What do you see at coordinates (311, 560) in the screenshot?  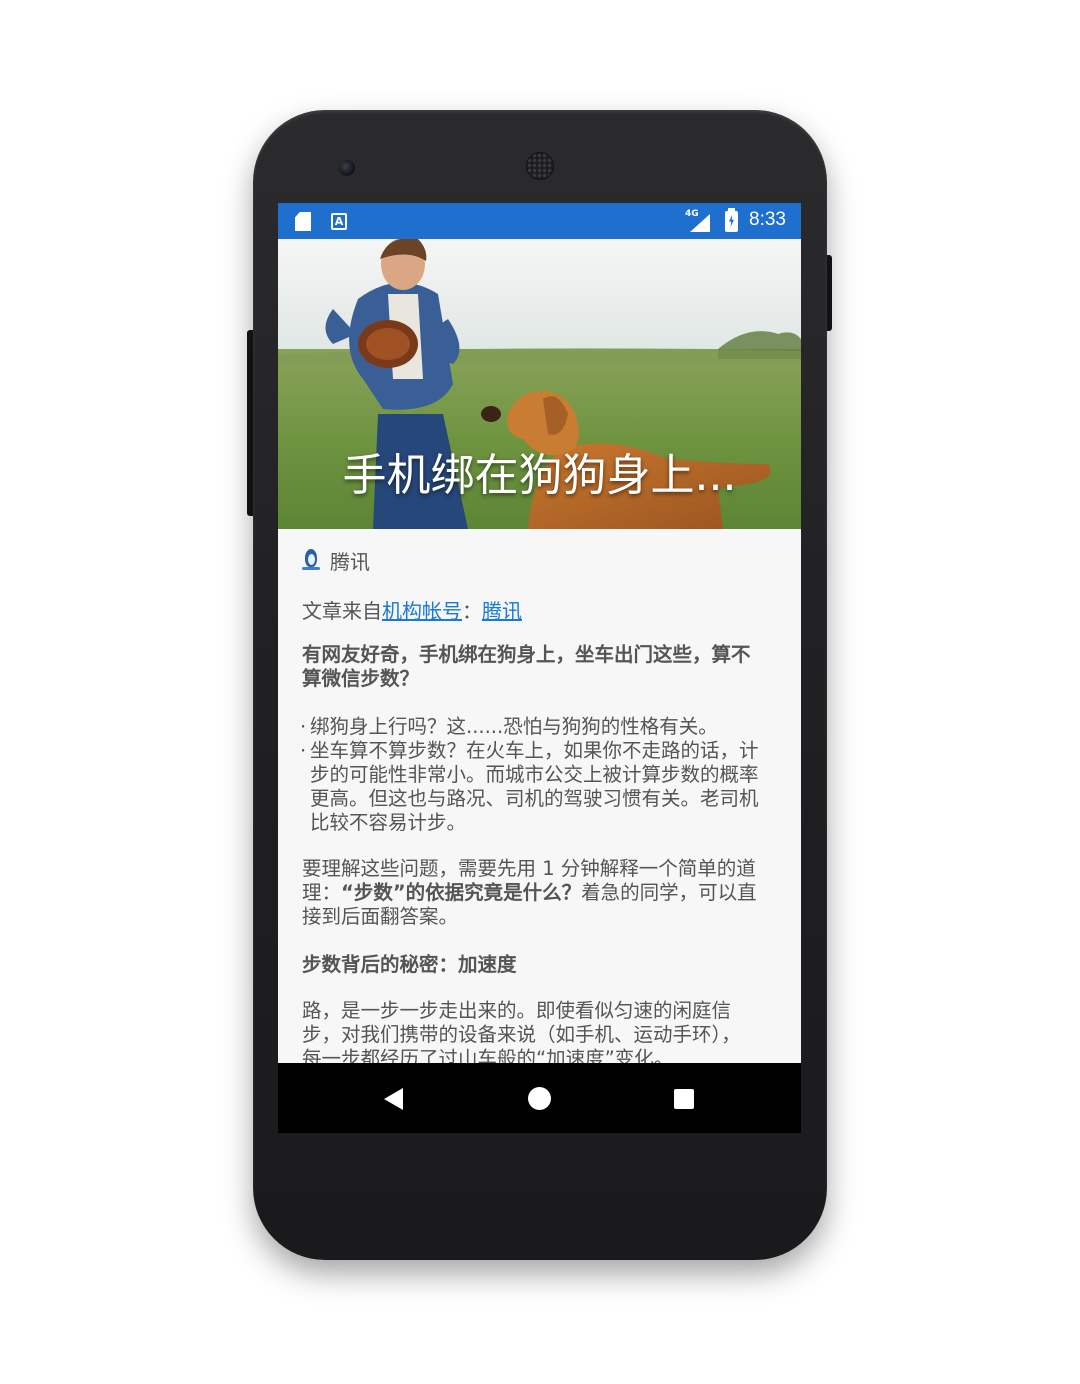 I see `tencent-penguin-icon` at bounding box center [311, 560].